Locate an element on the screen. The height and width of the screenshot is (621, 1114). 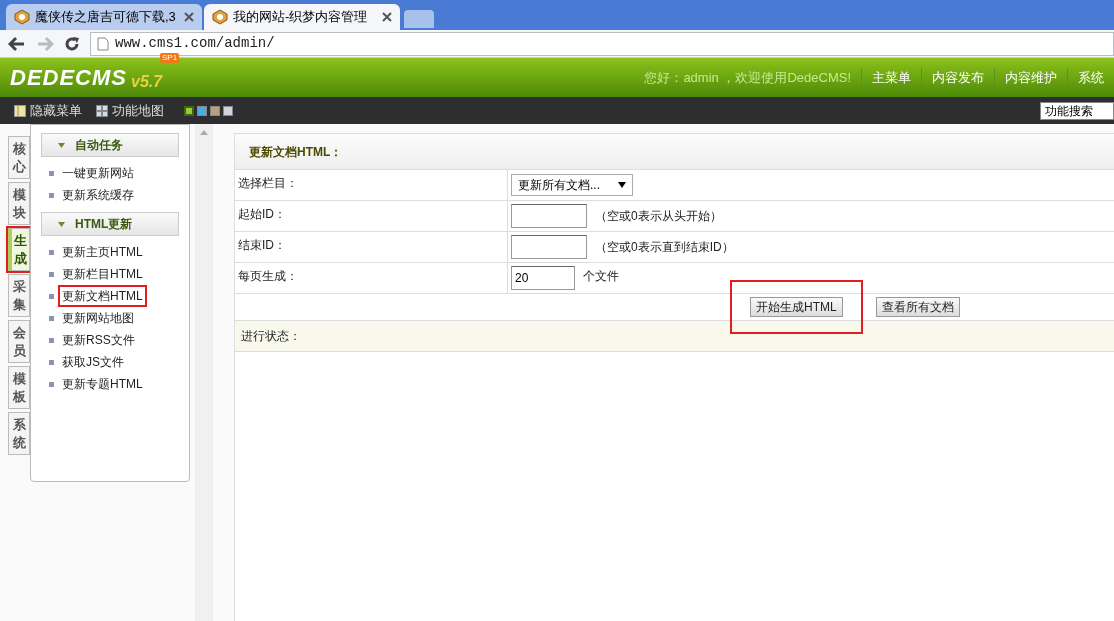
back-icon is located at coordinates (17, 43).